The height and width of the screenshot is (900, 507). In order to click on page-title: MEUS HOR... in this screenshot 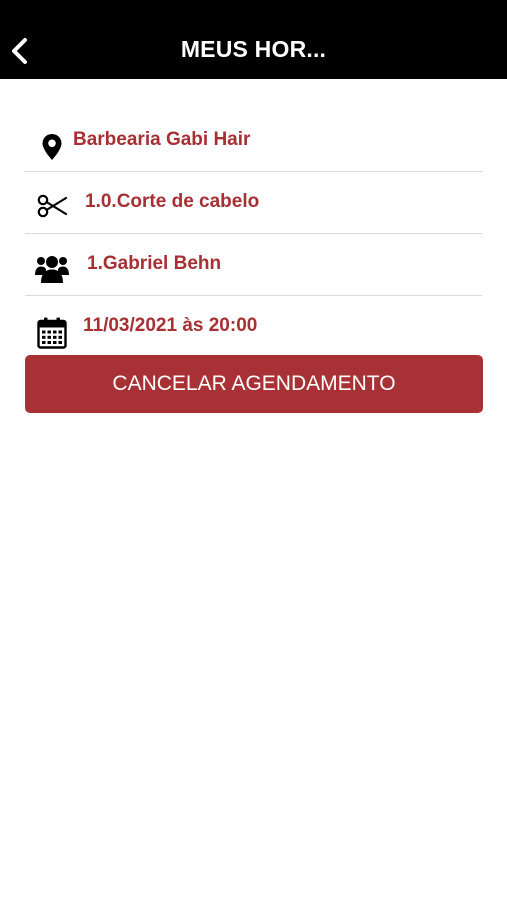, I will do `click(253, 49)`.